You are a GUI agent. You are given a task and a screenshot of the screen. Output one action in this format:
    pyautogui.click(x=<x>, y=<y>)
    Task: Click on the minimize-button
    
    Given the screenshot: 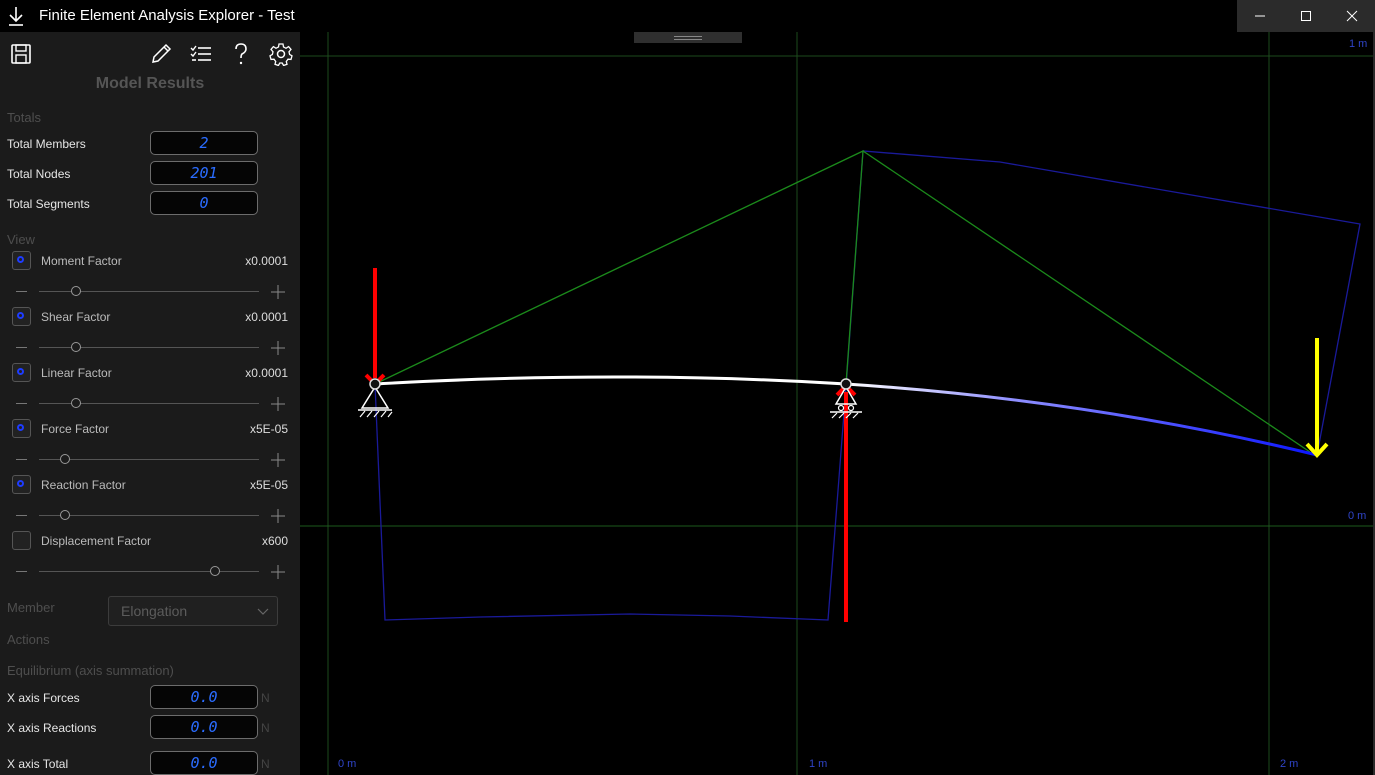 What is the action you would take?
    pyautogui.click(x=1260, y=16)
    